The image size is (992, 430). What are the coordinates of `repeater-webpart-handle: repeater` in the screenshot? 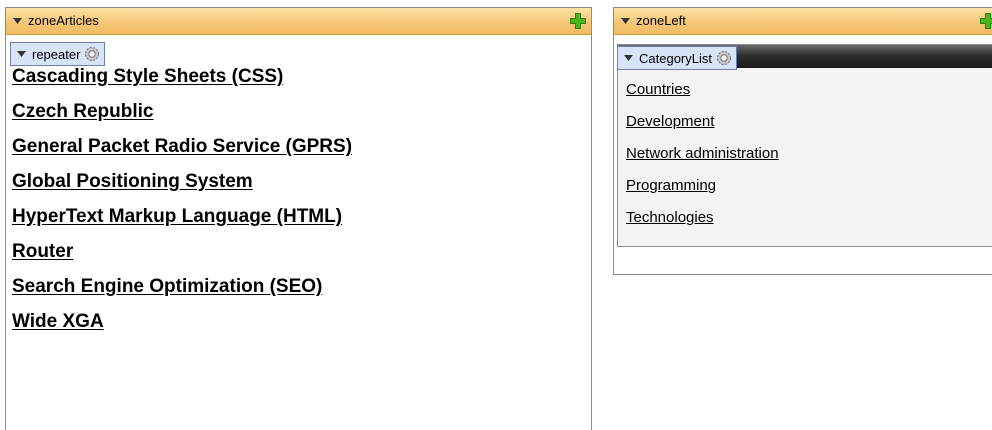 It's located at (58, 54).